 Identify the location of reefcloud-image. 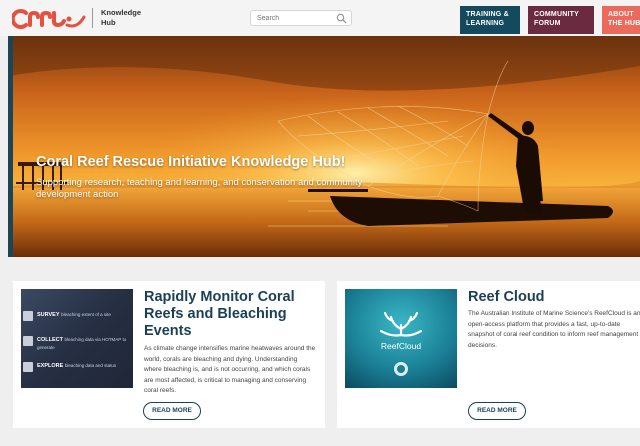
(401, 338).